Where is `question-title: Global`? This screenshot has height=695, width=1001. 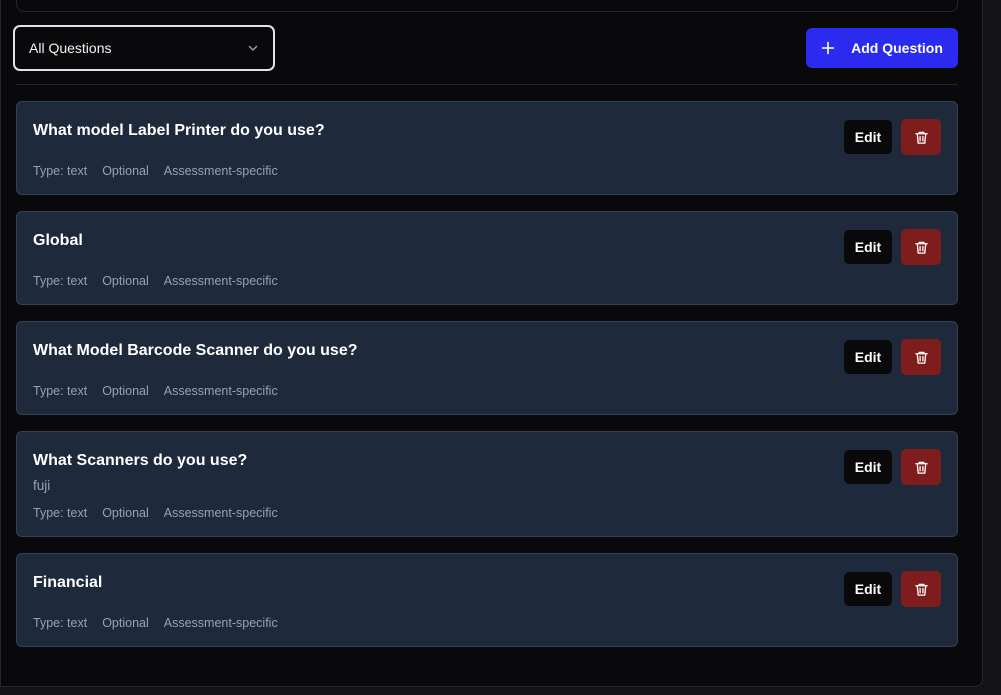 question-title: Global is located at coordinates (58, 240).